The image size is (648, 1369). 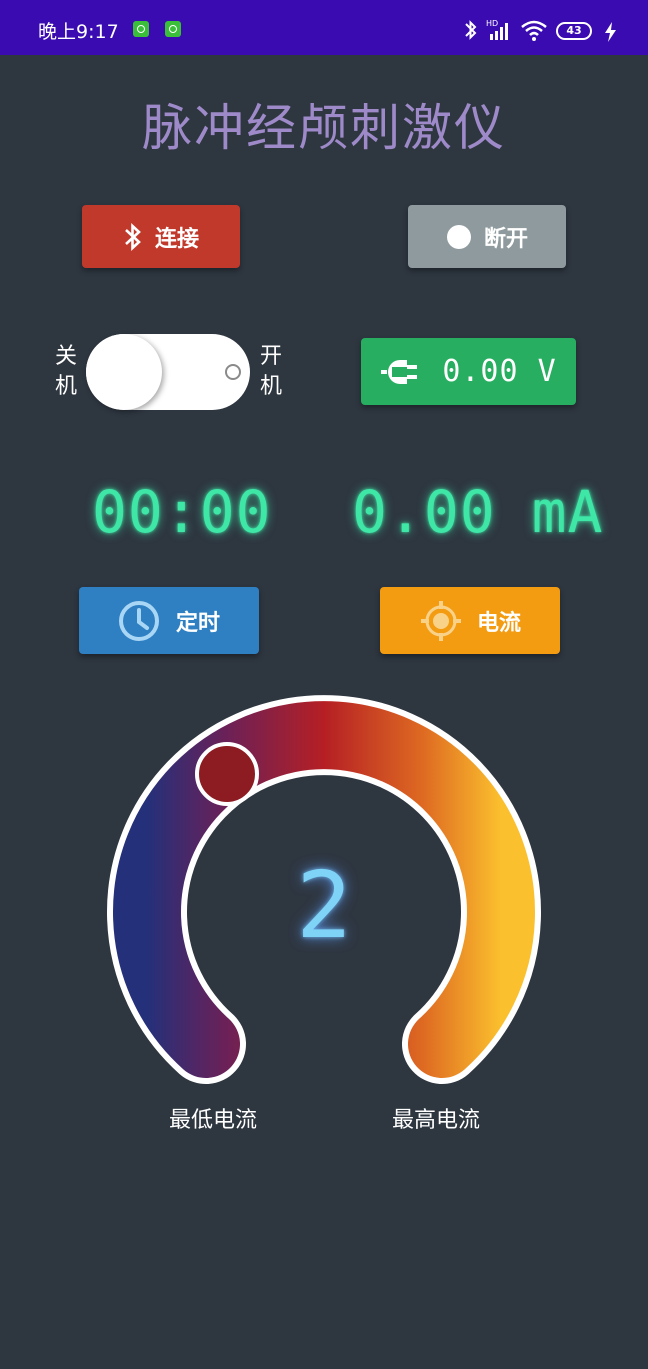 What do you see at coordinates (124, 372) in the screenshot?
I see `power-switch-thumb` at bounding box center [124, 372].